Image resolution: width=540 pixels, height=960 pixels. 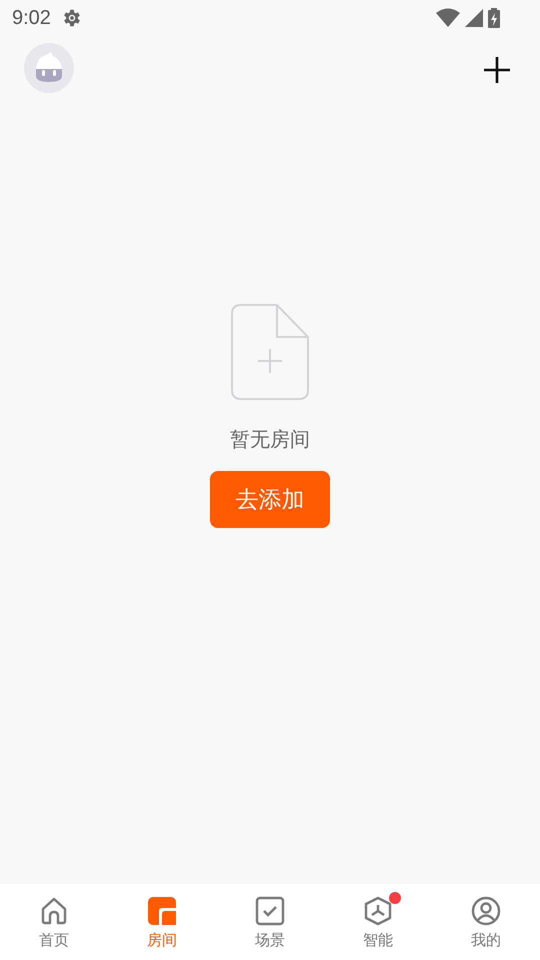 I want to click on tab-item: 场景, so click(x=270, y=922).